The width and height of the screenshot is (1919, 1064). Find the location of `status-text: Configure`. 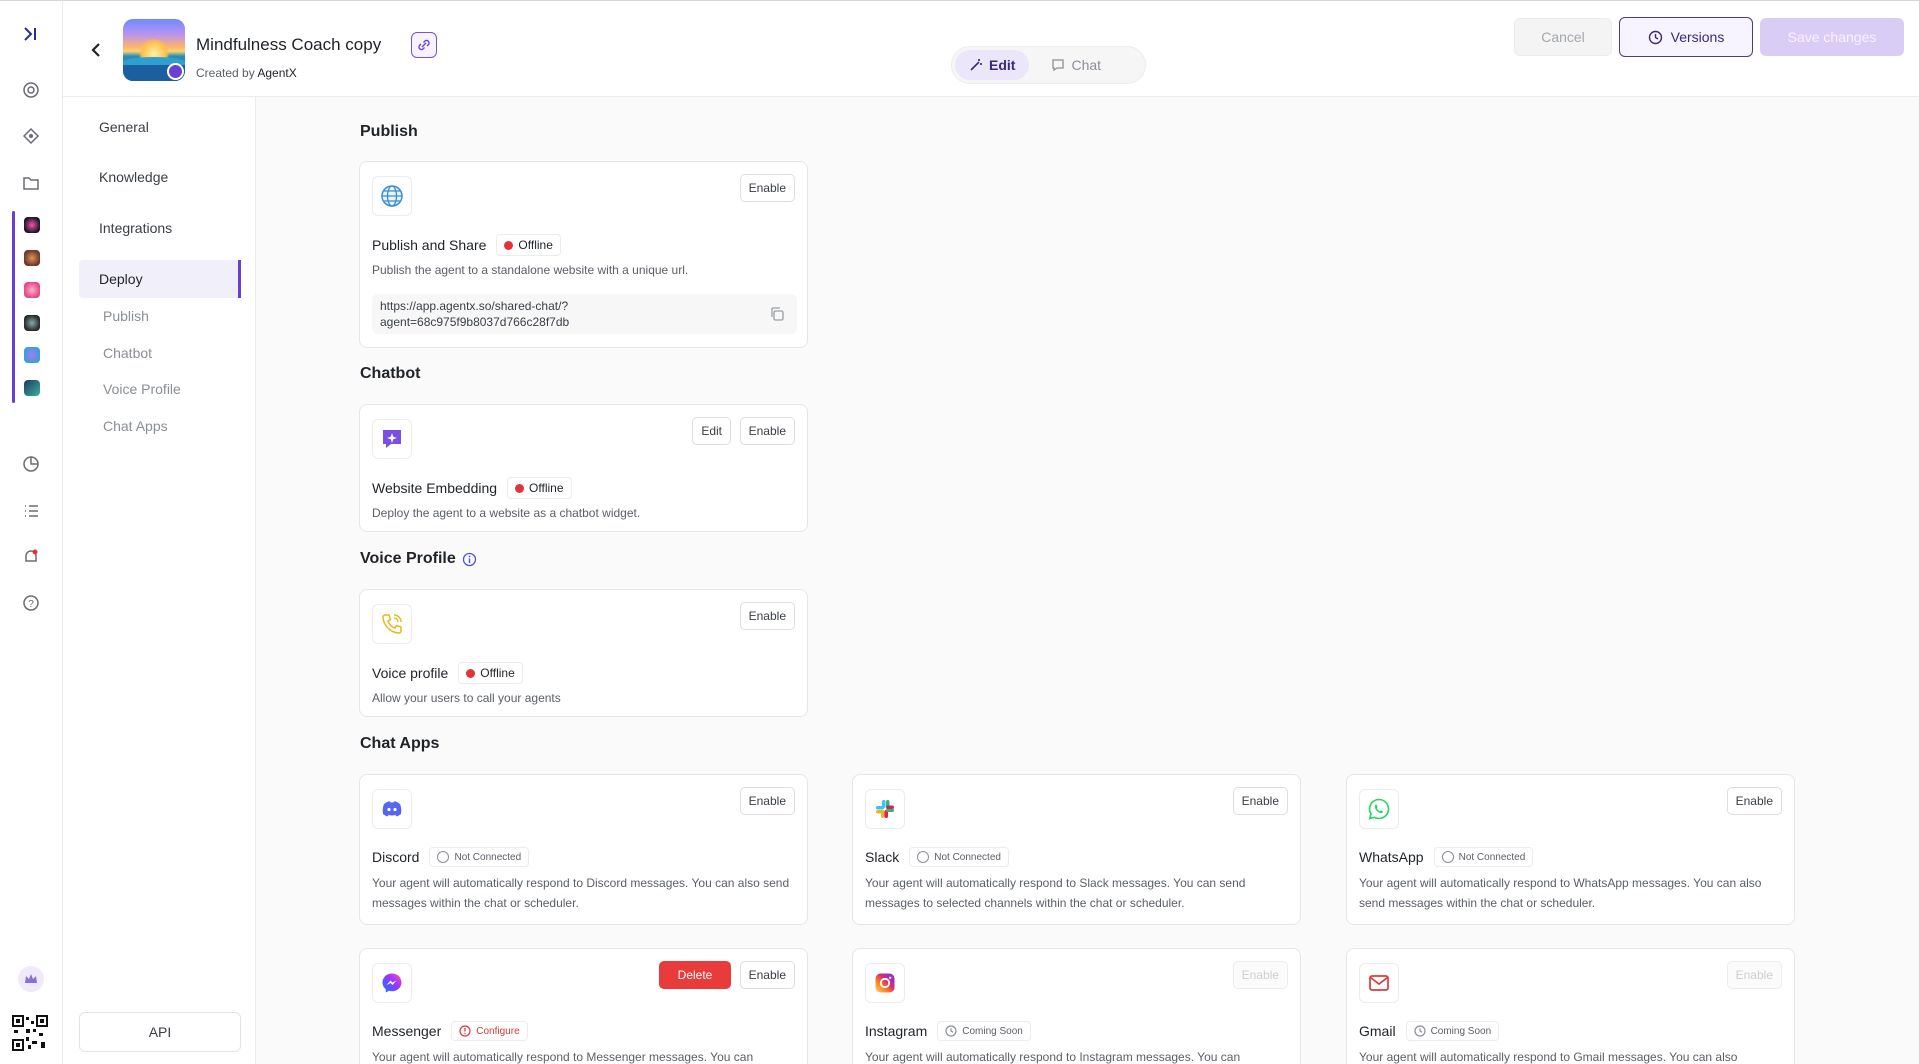

status-text: Configure is located at coordinates (498, 1031).